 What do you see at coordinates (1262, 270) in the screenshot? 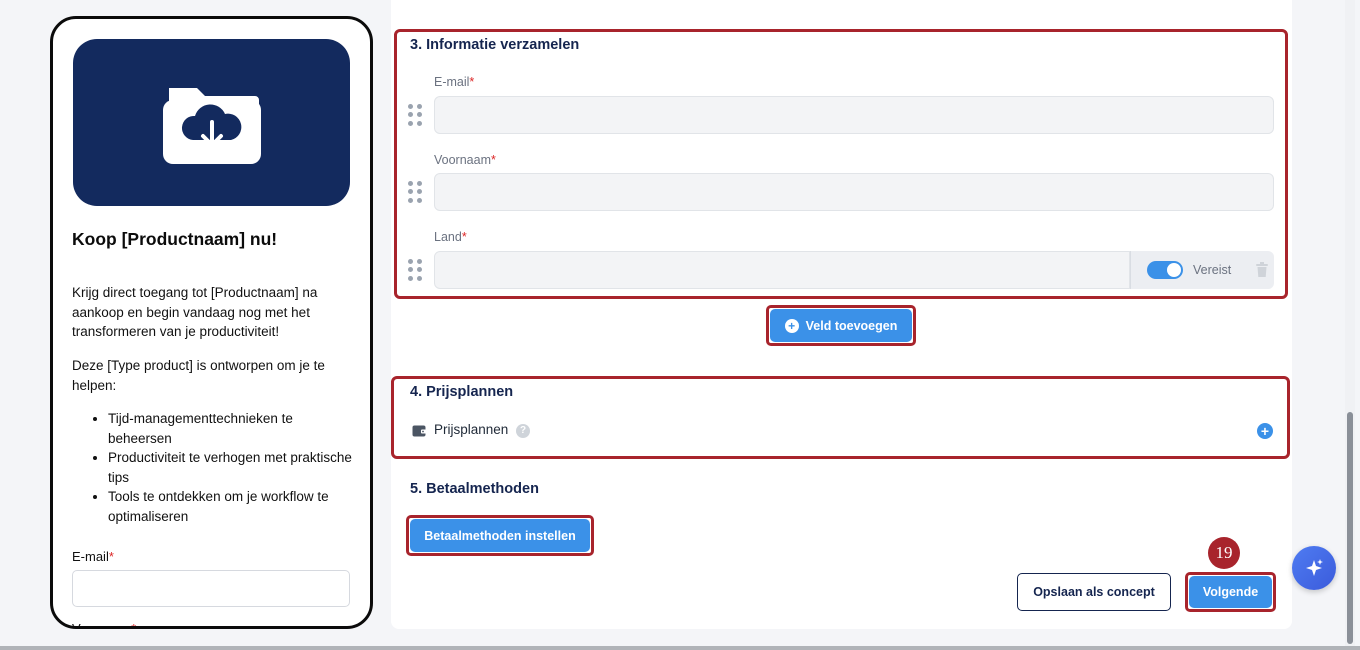
I see `trash-icon` at bounding box center [1262, 270].